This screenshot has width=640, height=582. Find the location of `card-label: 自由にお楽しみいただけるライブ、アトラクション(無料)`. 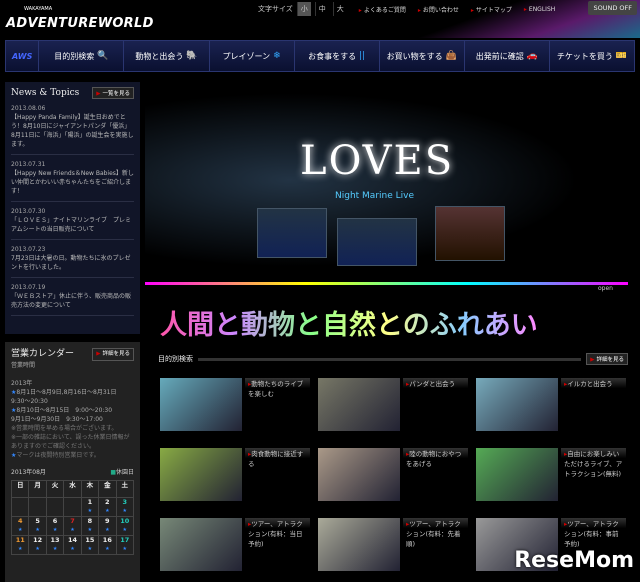

card-label: 自由にお楽しみいただけるライブ、アトラクション(無料) is located at coordinates (593, 463).